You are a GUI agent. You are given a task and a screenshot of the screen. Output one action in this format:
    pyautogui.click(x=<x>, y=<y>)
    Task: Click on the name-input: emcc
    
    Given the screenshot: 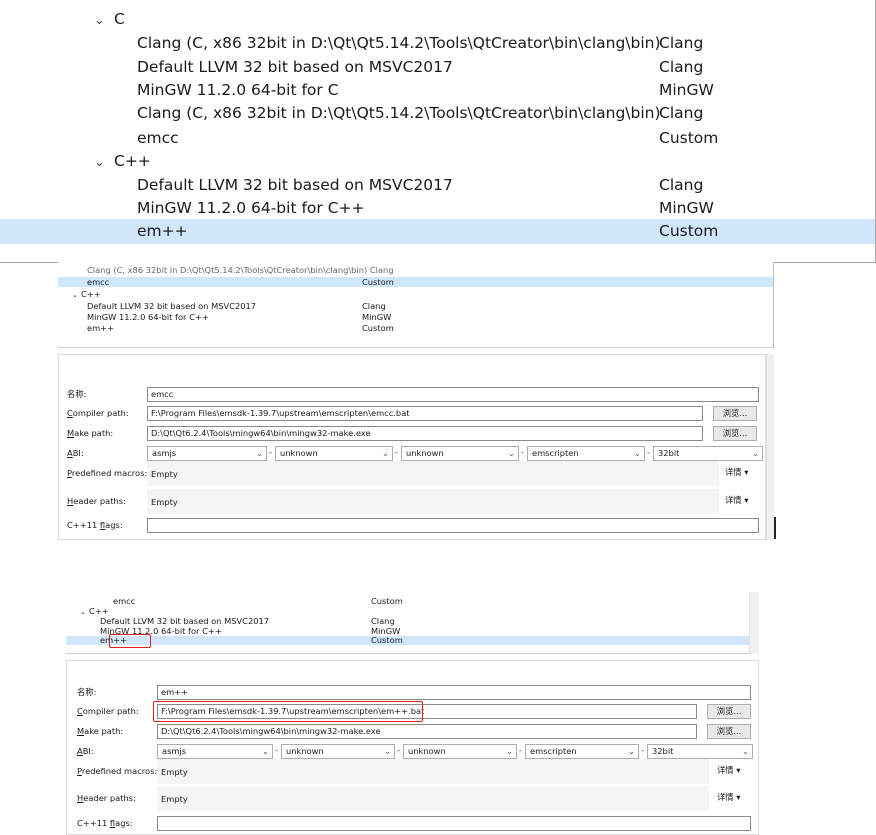 What is the action you would take?
    pyautogui.click(x=453, y=394)
    